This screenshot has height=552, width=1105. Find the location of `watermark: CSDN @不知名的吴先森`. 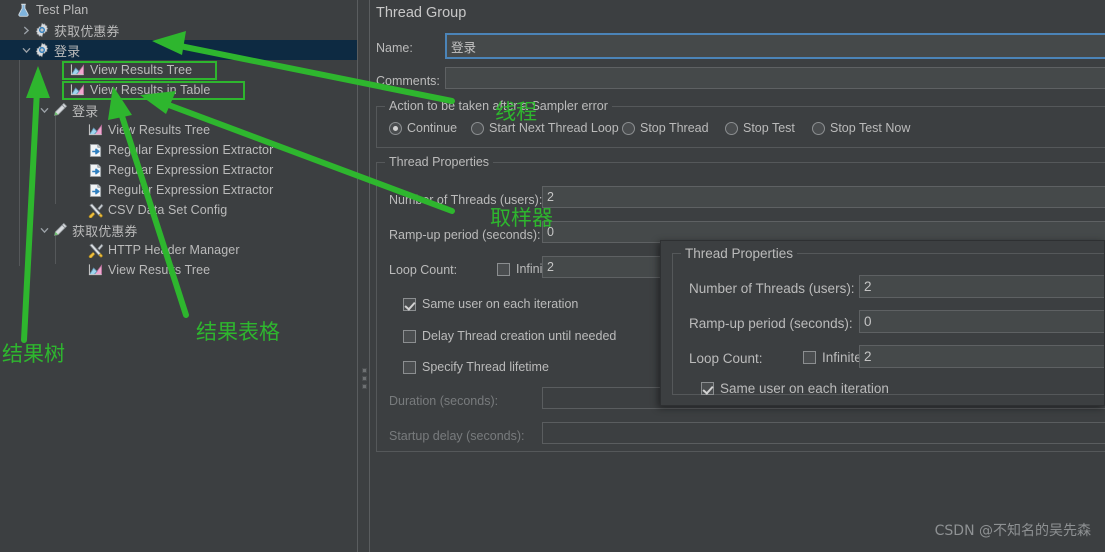

watermark: CSDN @不知名的吴先森 is located at coordinates (1012, 531).